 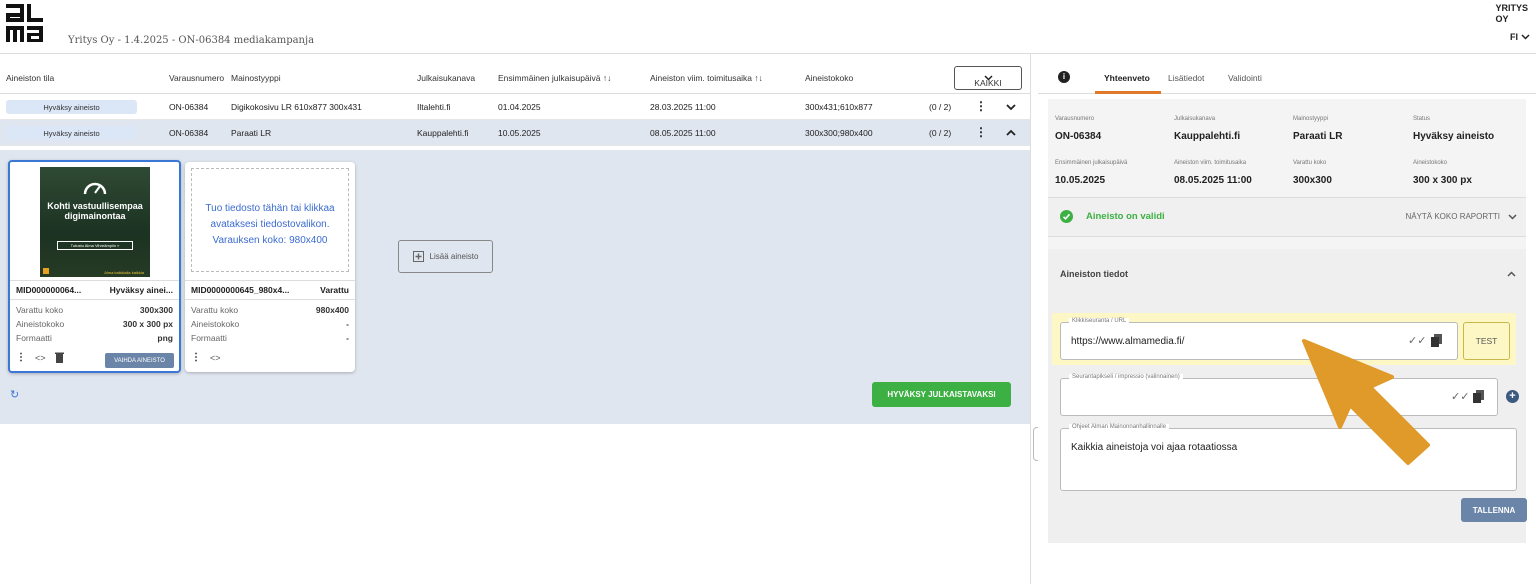 What do you see at coordinates (418, 256) in the screenshot?
I see `add-image-icon` at bounding box center [418, 256].